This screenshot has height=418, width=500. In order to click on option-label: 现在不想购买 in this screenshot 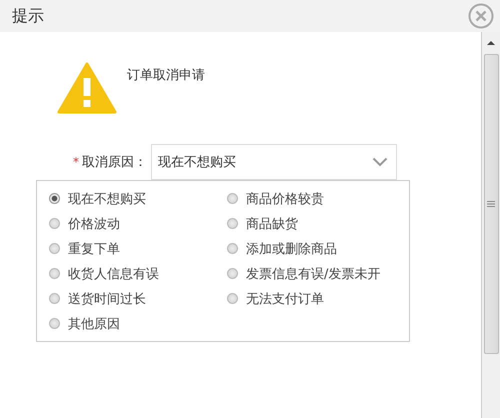, I will do `click(107, 199)`.